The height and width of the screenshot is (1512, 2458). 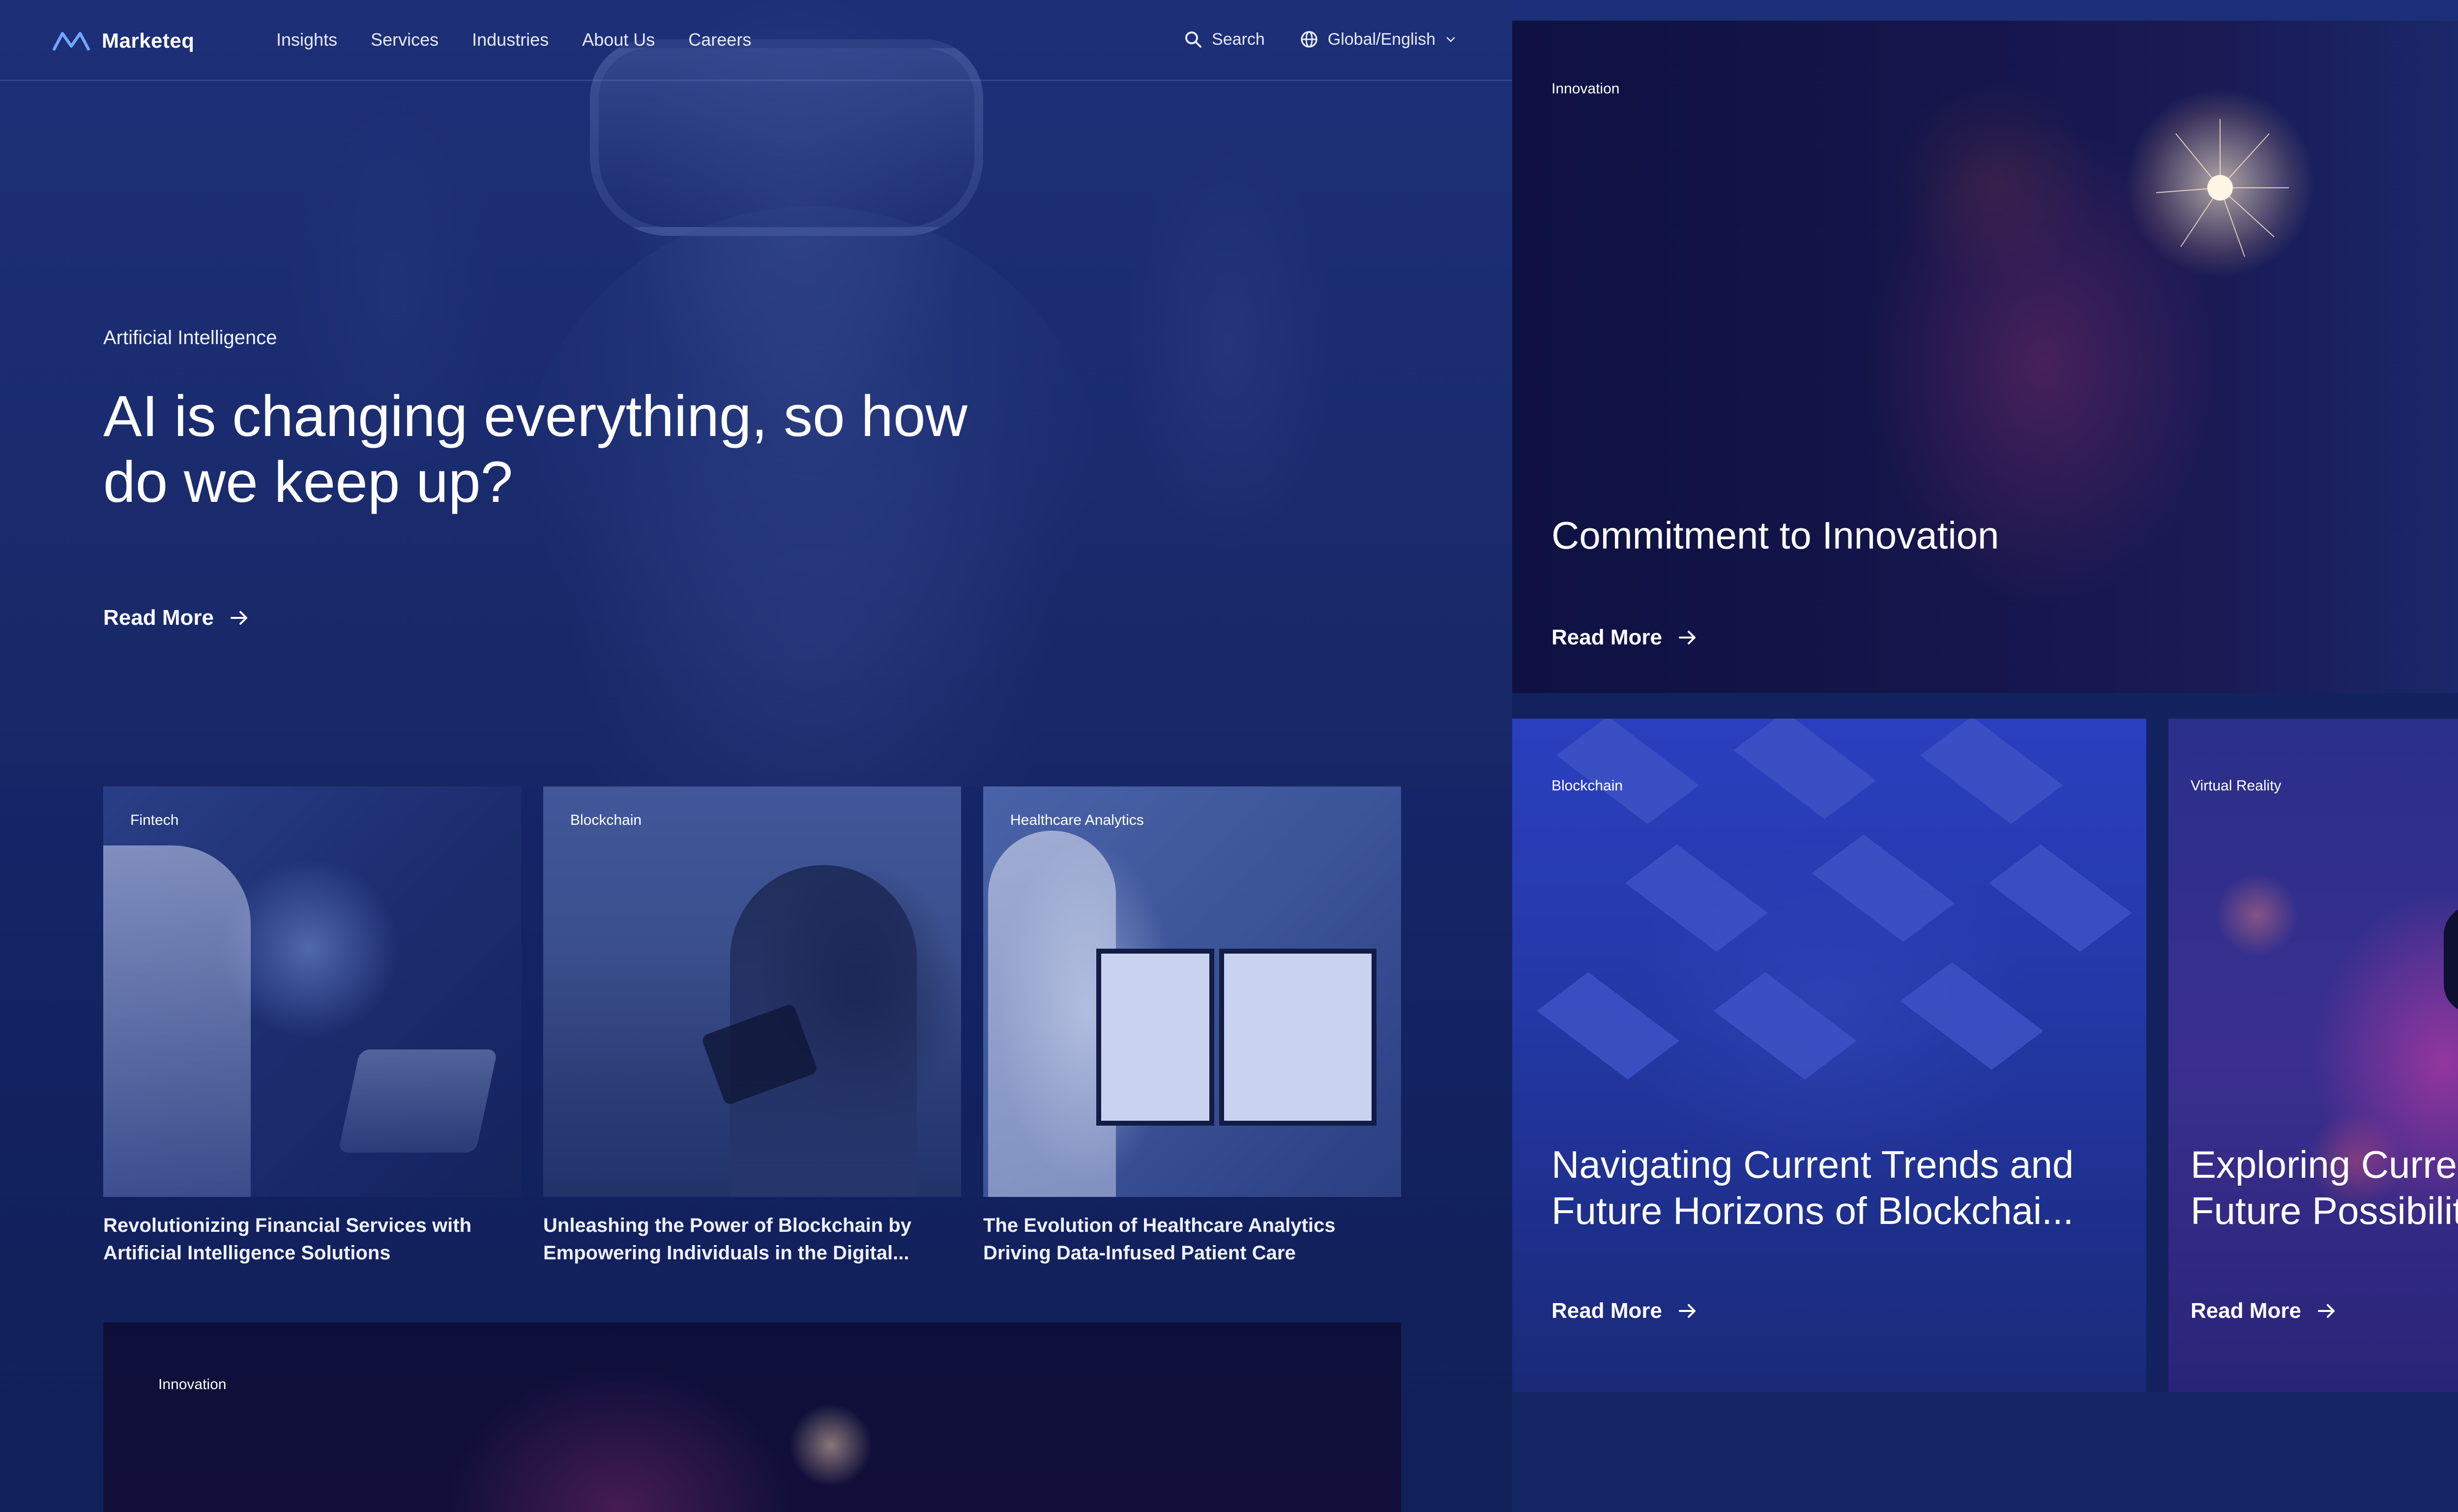 What do you see at coordinates (1450, 39) in the screenshot?
I see `chevron-down-icon` at bounding box center [1450, 39].